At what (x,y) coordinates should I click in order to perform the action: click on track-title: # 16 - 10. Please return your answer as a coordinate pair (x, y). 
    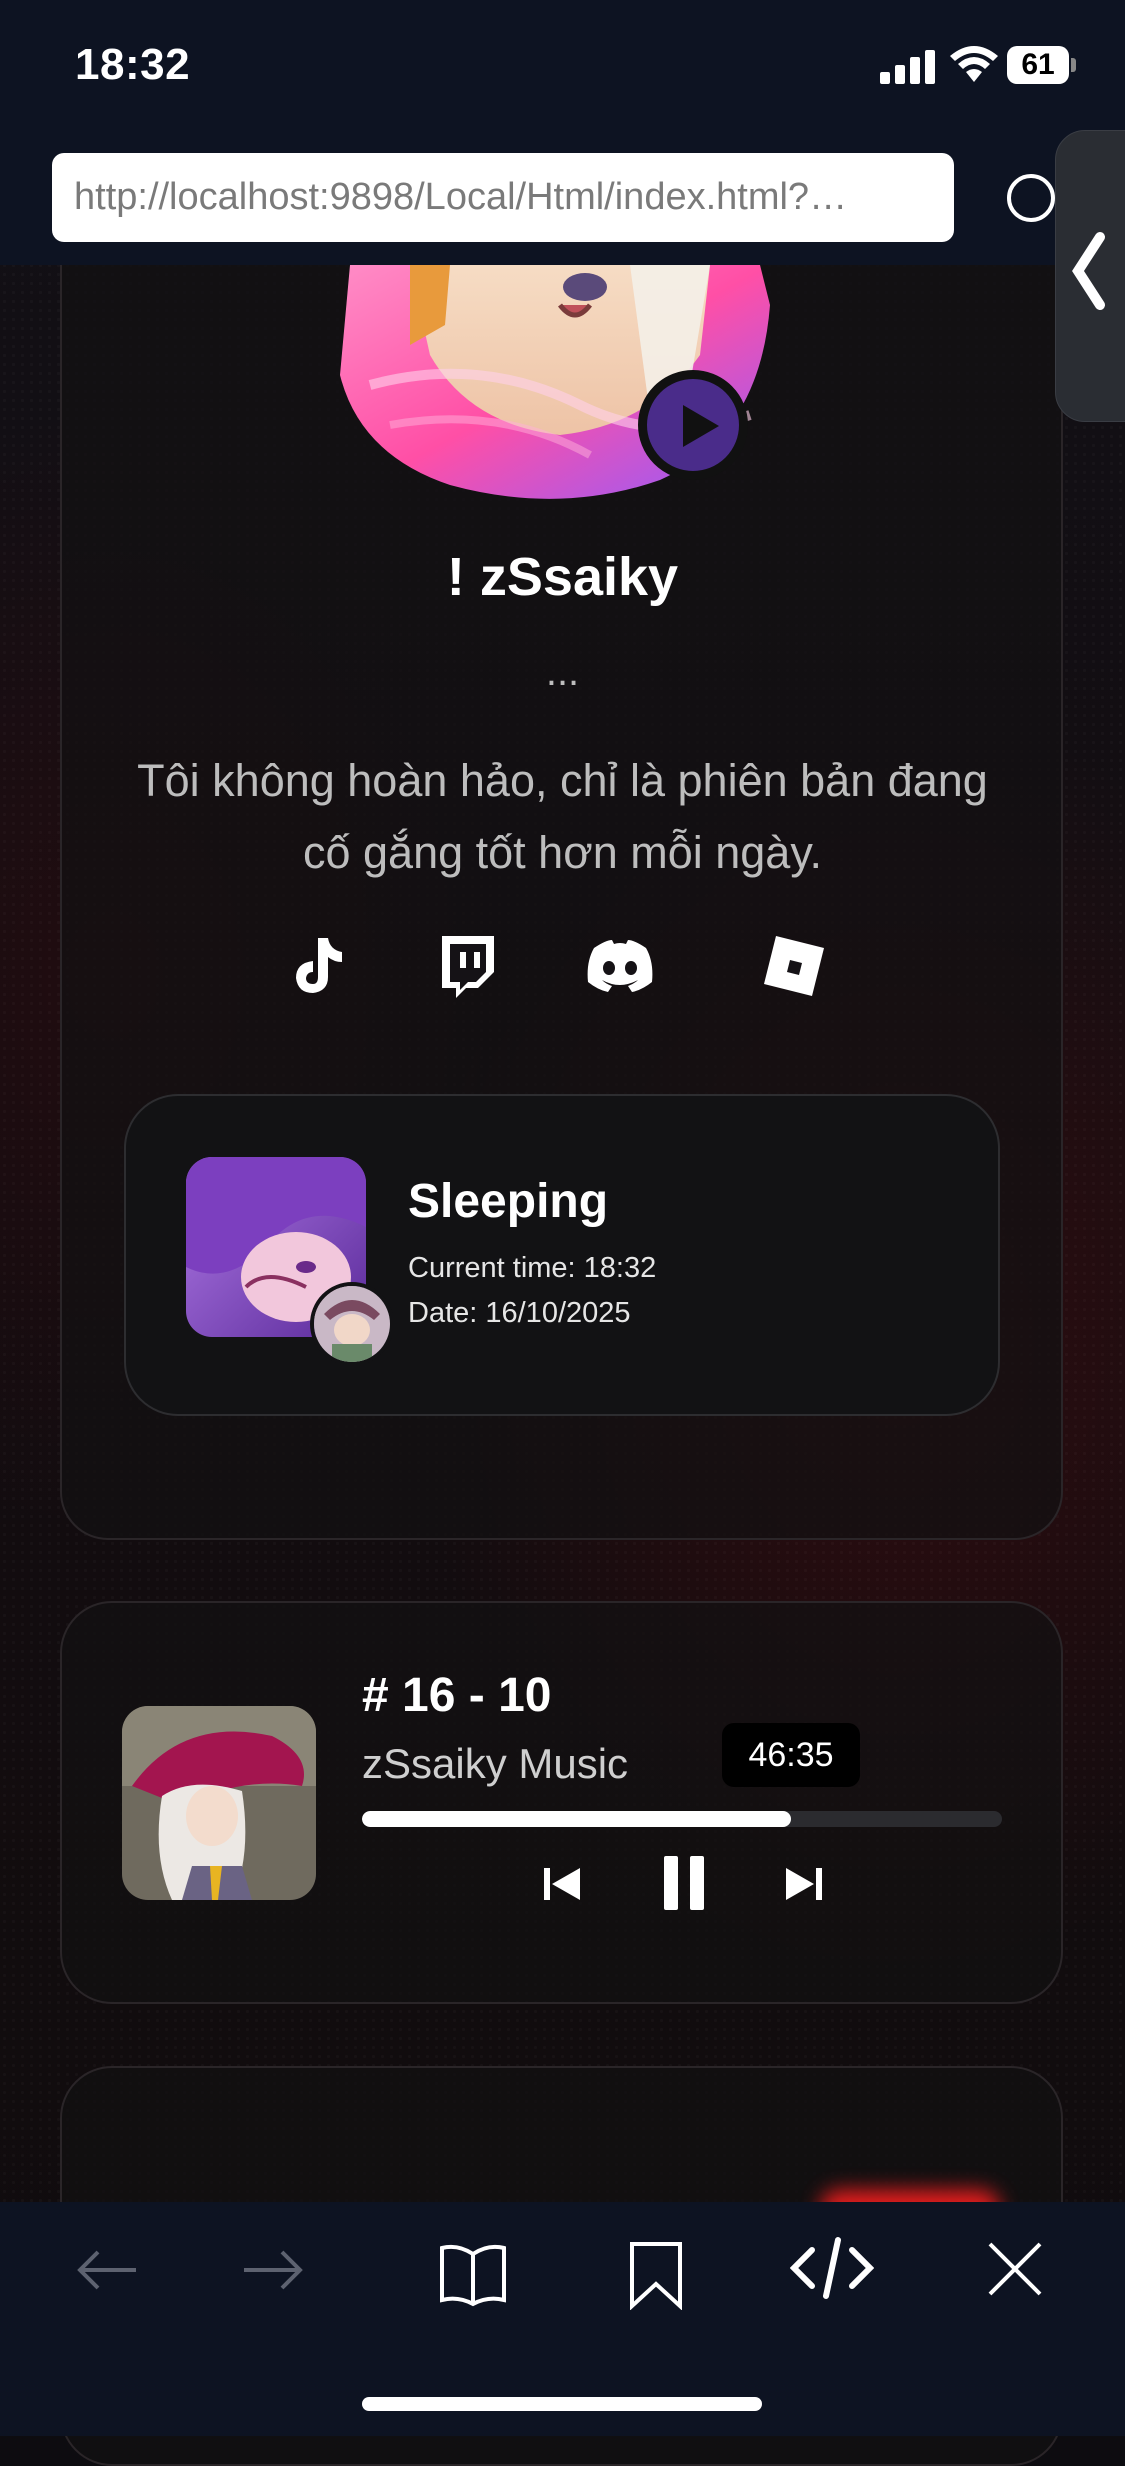
    Looking at the image, I should click on (457, 1695).